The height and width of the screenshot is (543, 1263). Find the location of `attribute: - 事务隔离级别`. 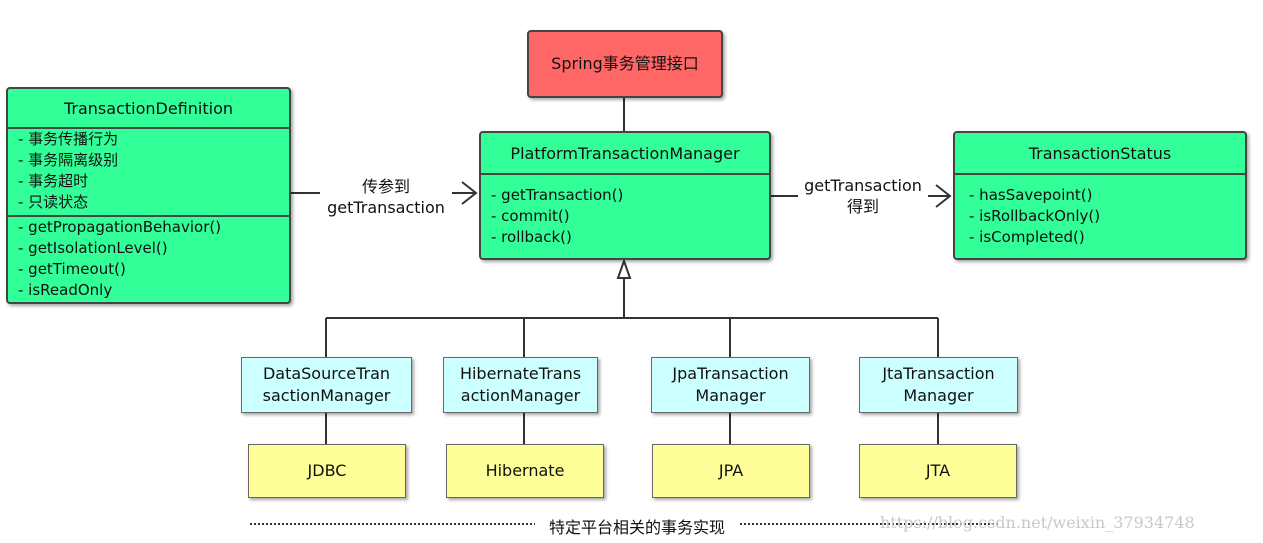

attribute: - 事务隔离级别 is located at coordinates (68, 160).